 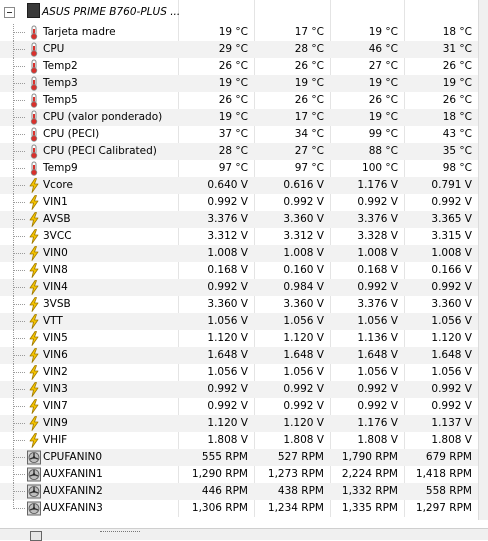 What do you see at coordinates (383, 49) in the screenshot?
I see `sensor-value: 46 °C` at bounding box center [383, 49].